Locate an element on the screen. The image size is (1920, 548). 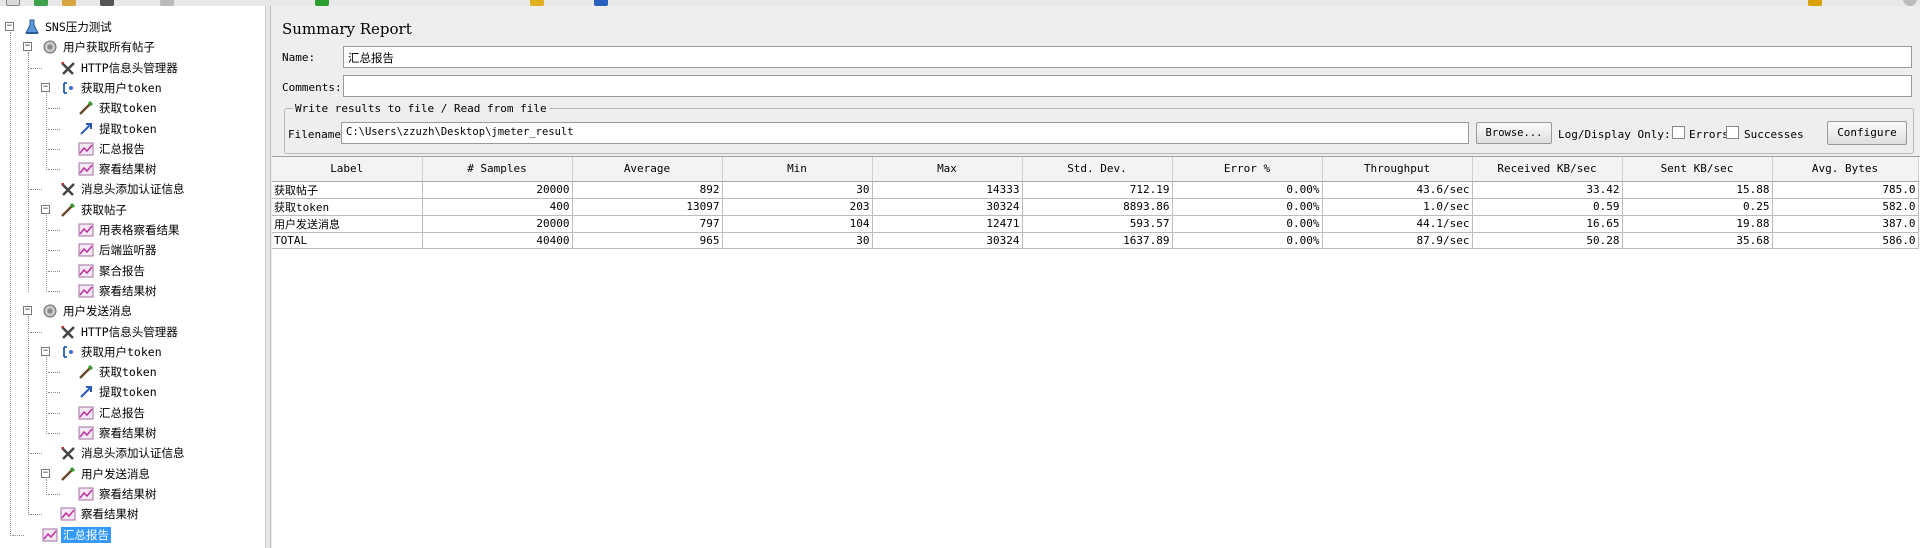
tree-item-label: 用户发送消息 is located at coordinates (115, 473).